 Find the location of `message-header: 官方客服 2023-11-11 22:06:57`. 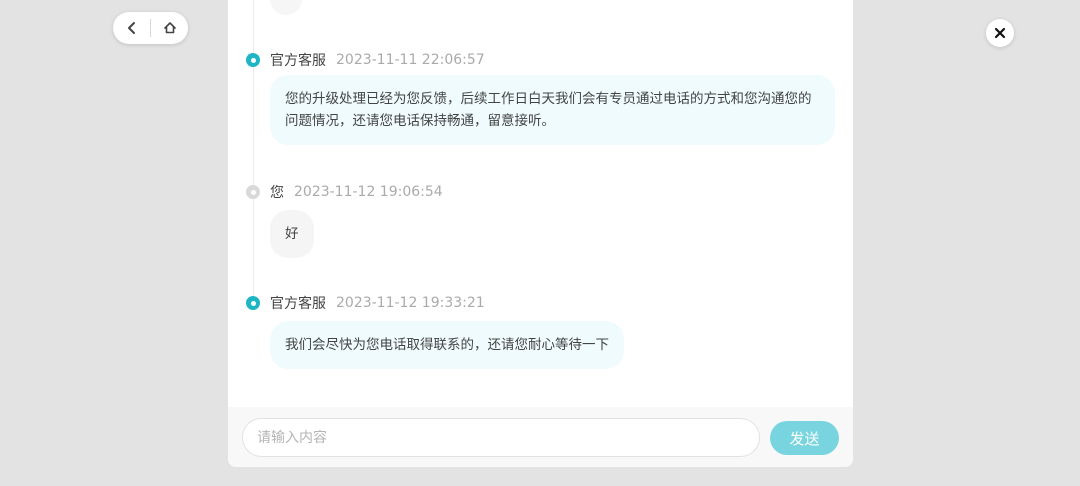

message-header: 官方客服 2023-11-11 22:06:57 is located at coordinates (365, 60).